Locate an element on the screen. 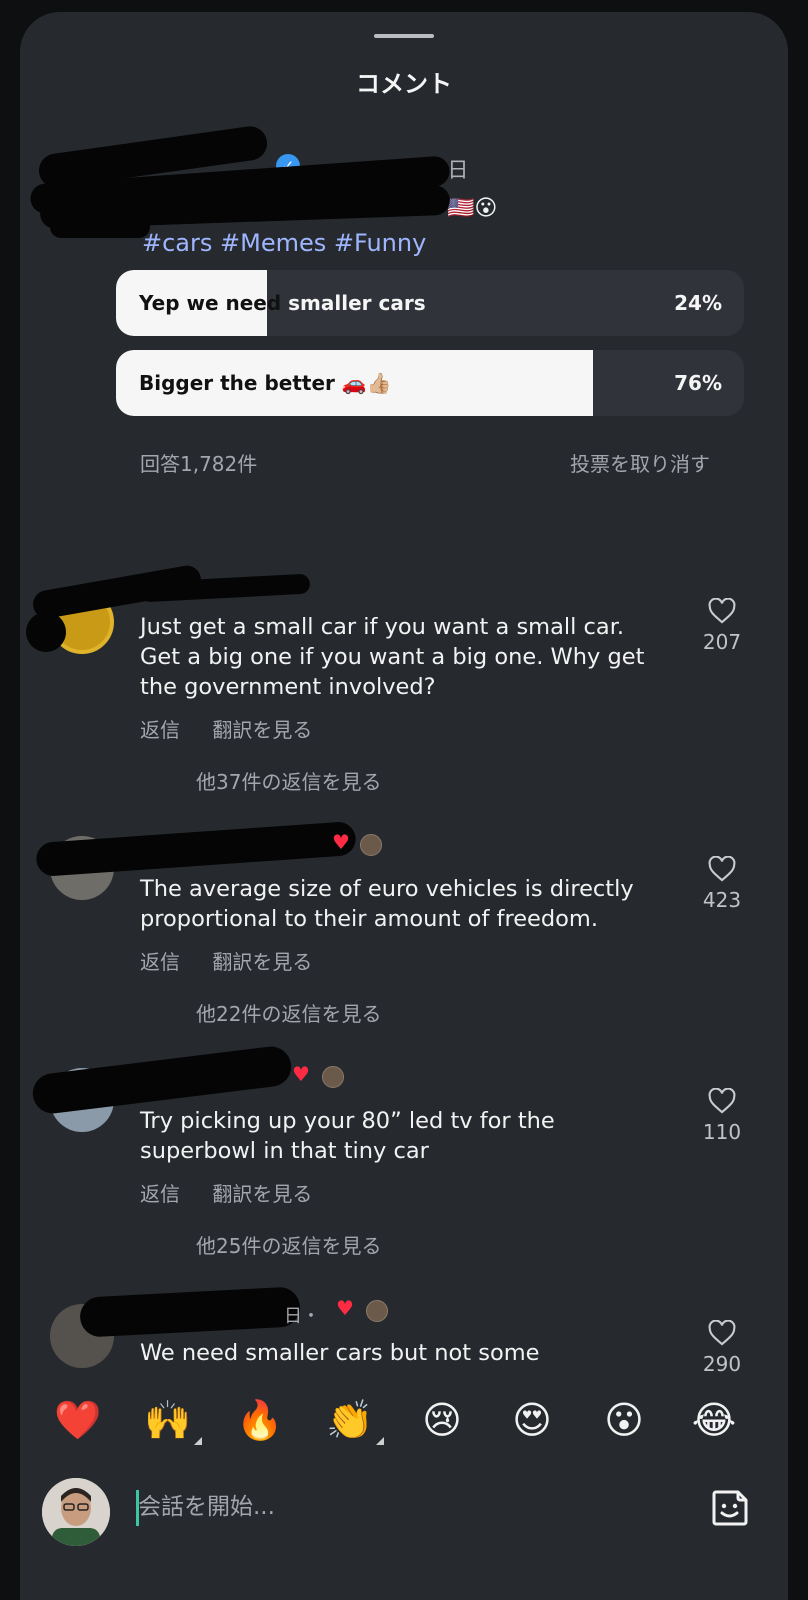 This screenshot has height=1600, width=808. laughing-emoji-icon: 😂 is located at coordinates (714, 1420).